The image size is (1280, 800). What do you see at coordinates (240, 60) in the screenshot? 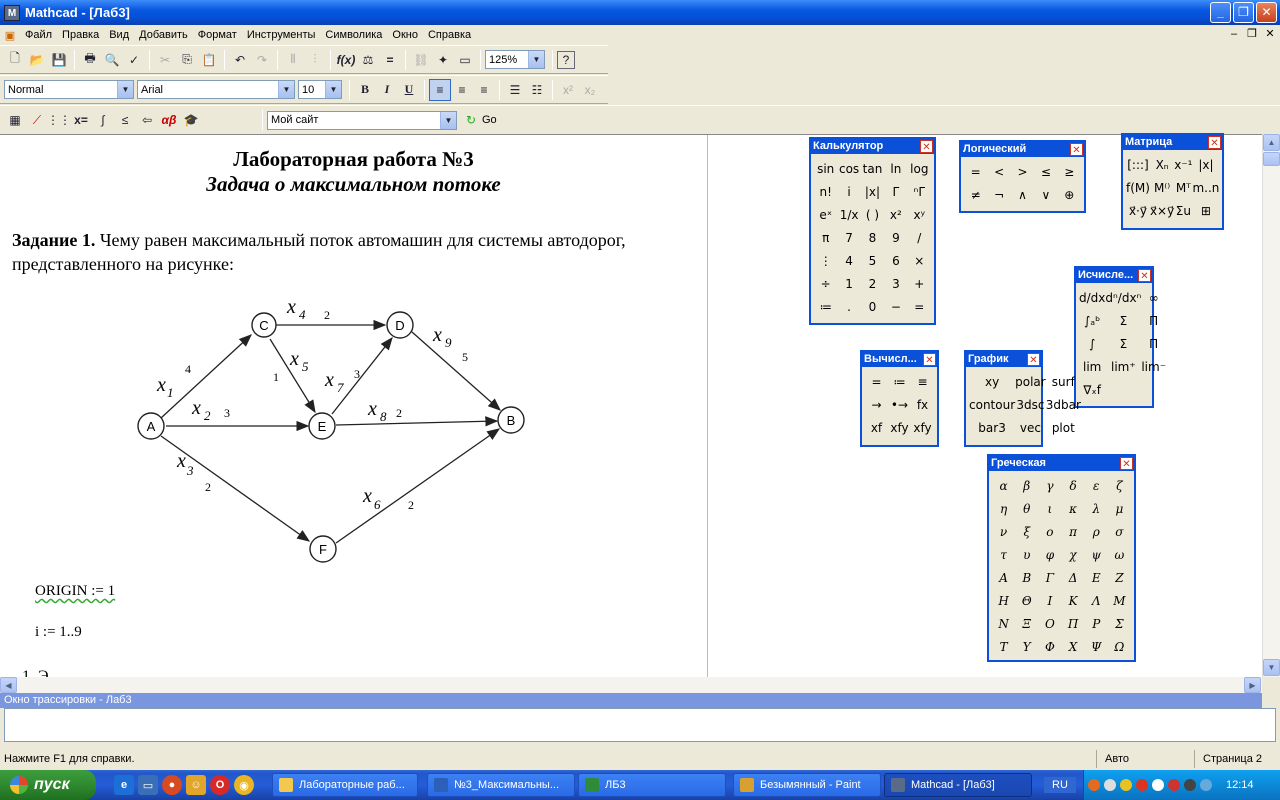
I see `undo-icon: ↶` at bounding box center [240, 60].